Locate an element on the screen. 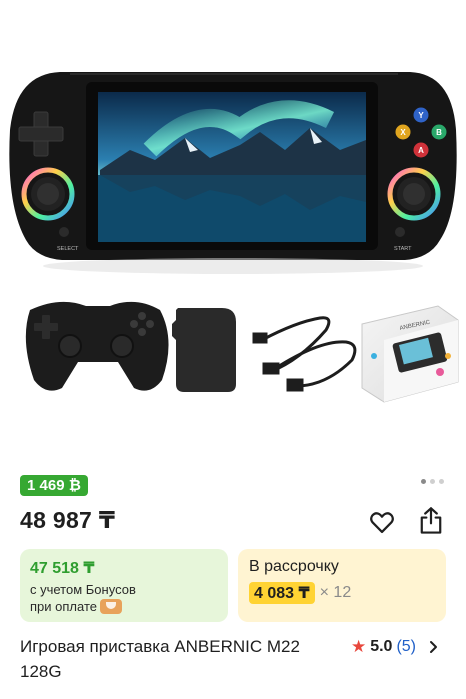 This screenshot has width=466, height=699. heart-icon is located at coordinates (382, 522).